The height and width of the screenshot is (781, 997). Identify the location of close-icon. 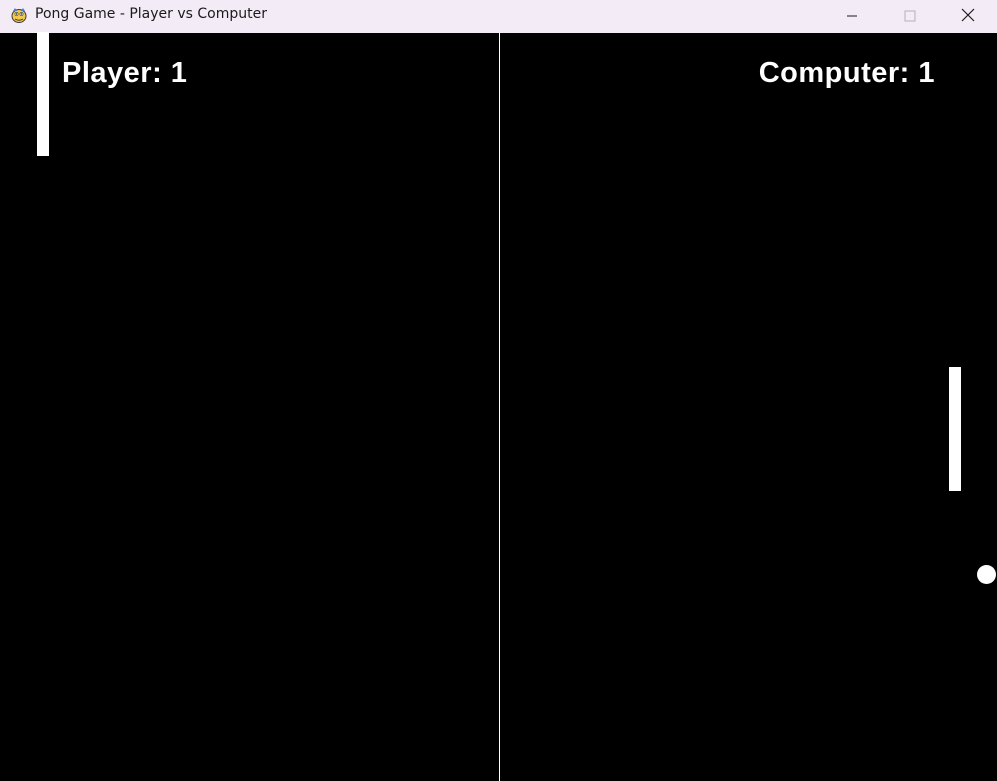
(968, 16).